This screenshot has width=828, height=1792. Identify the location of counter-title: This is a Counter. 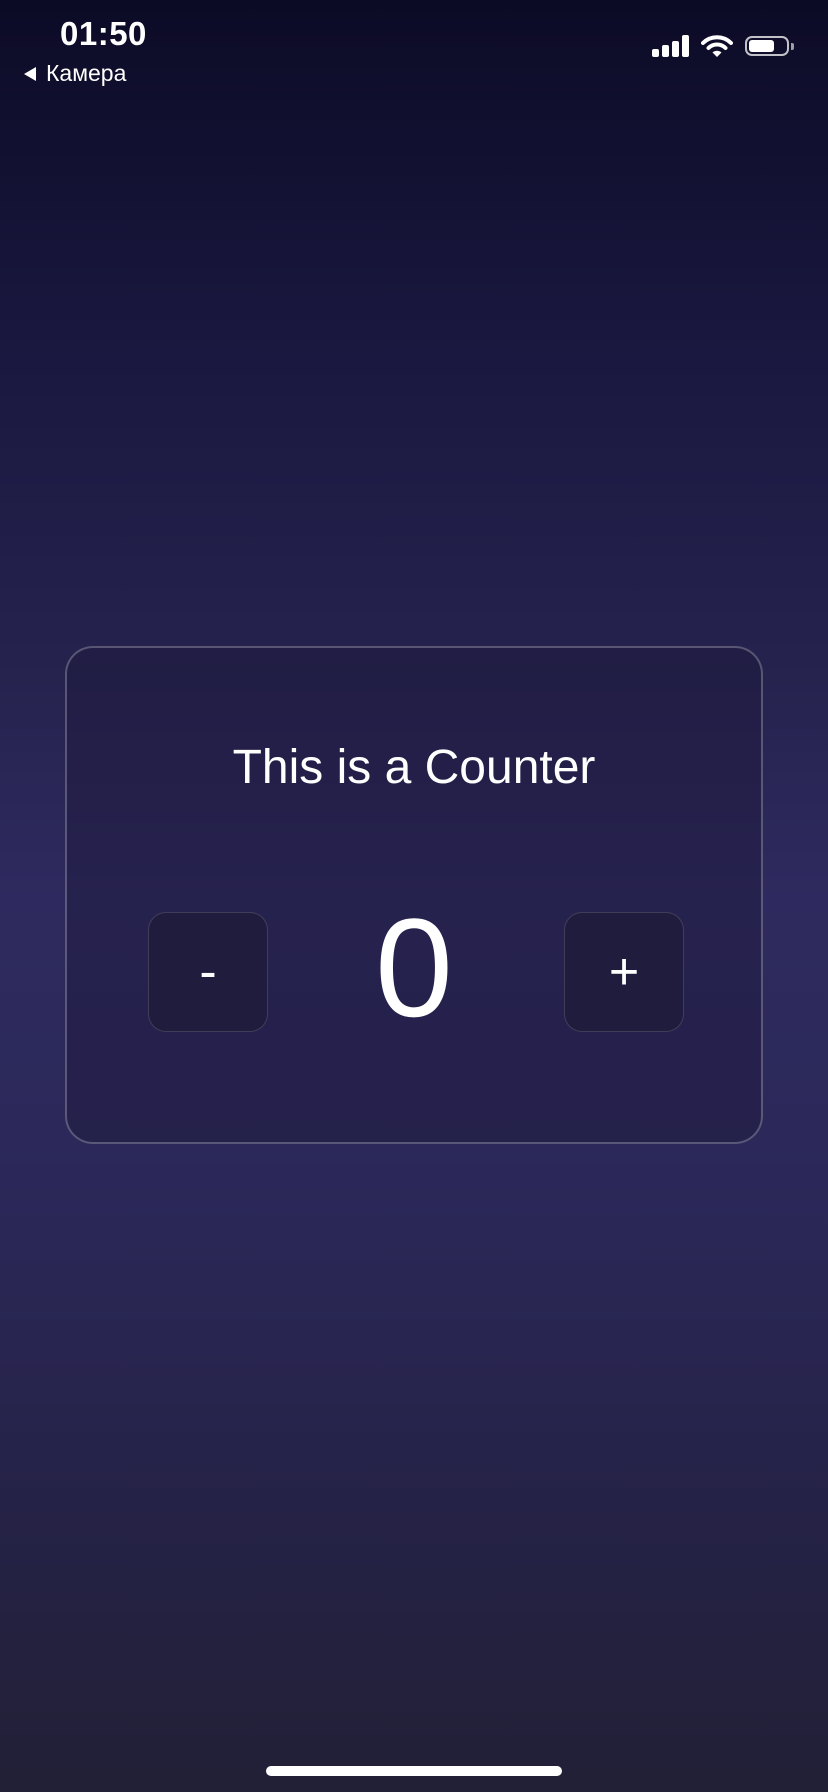
(414, 767).